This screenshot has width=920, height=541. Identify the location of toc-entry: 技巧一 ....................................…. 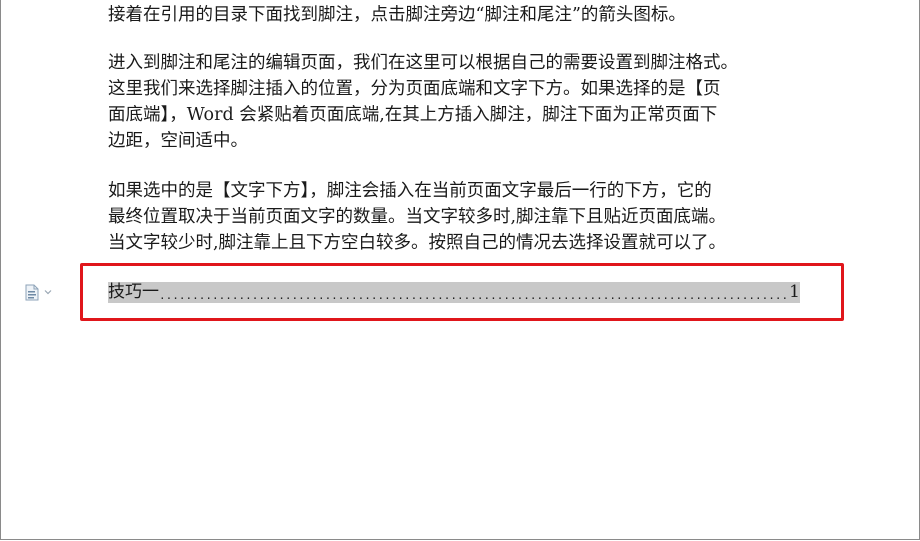
(454, 292).